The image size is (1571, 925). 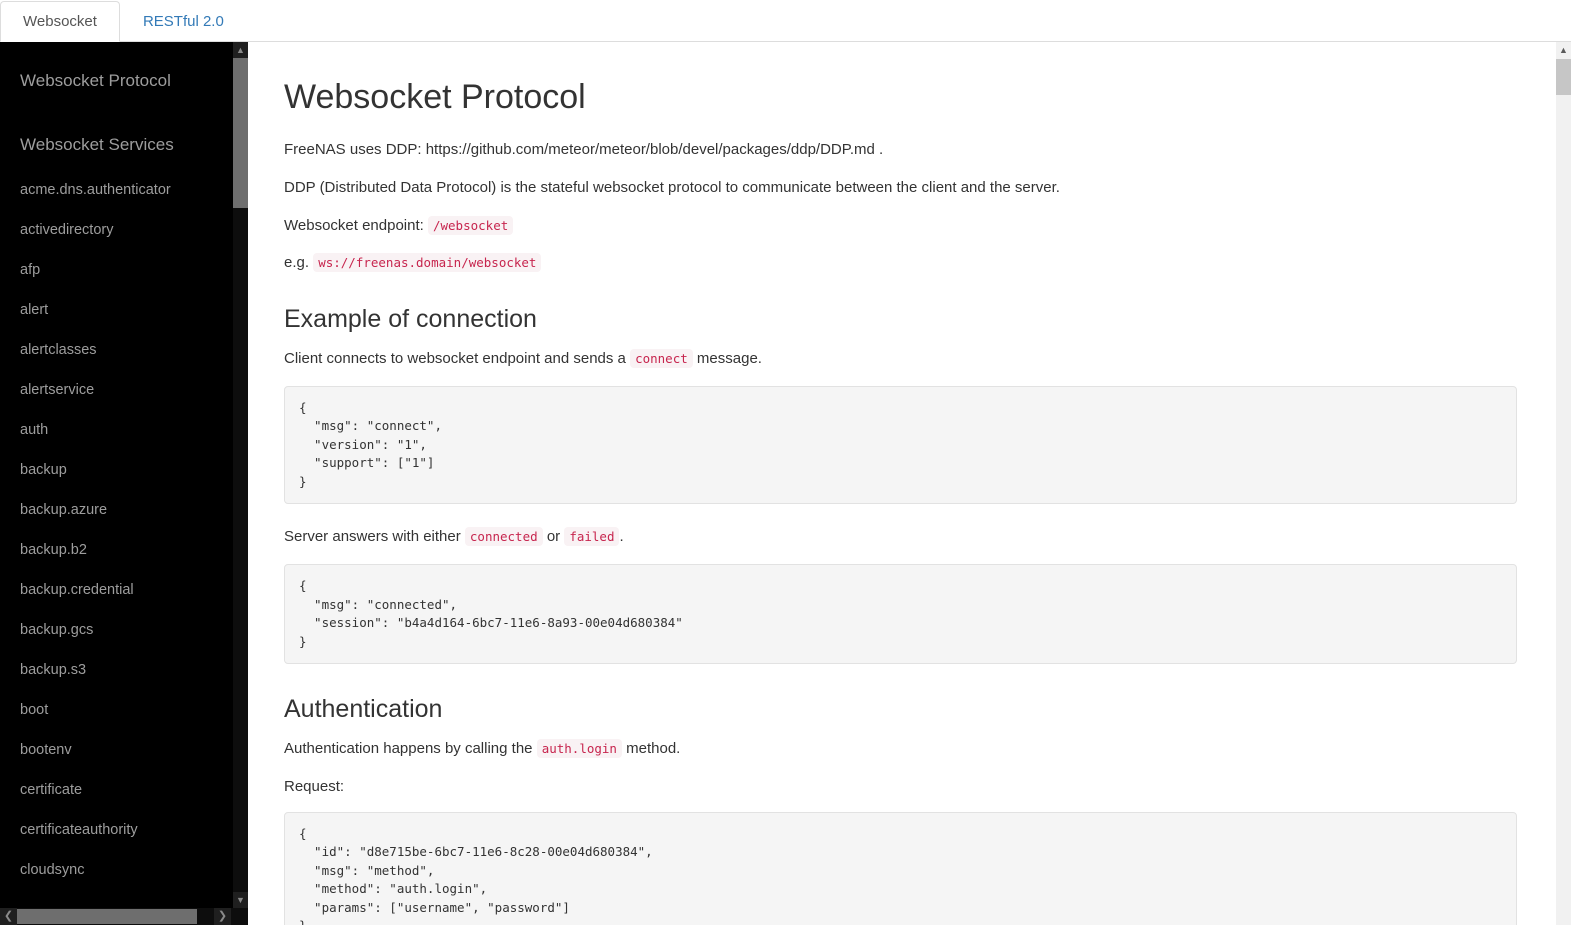 What do you see at coordinates (354, 225) in the screenshot?
I see `endpoint-label: Websocket endpoint:` at bounding box center [354, 225].